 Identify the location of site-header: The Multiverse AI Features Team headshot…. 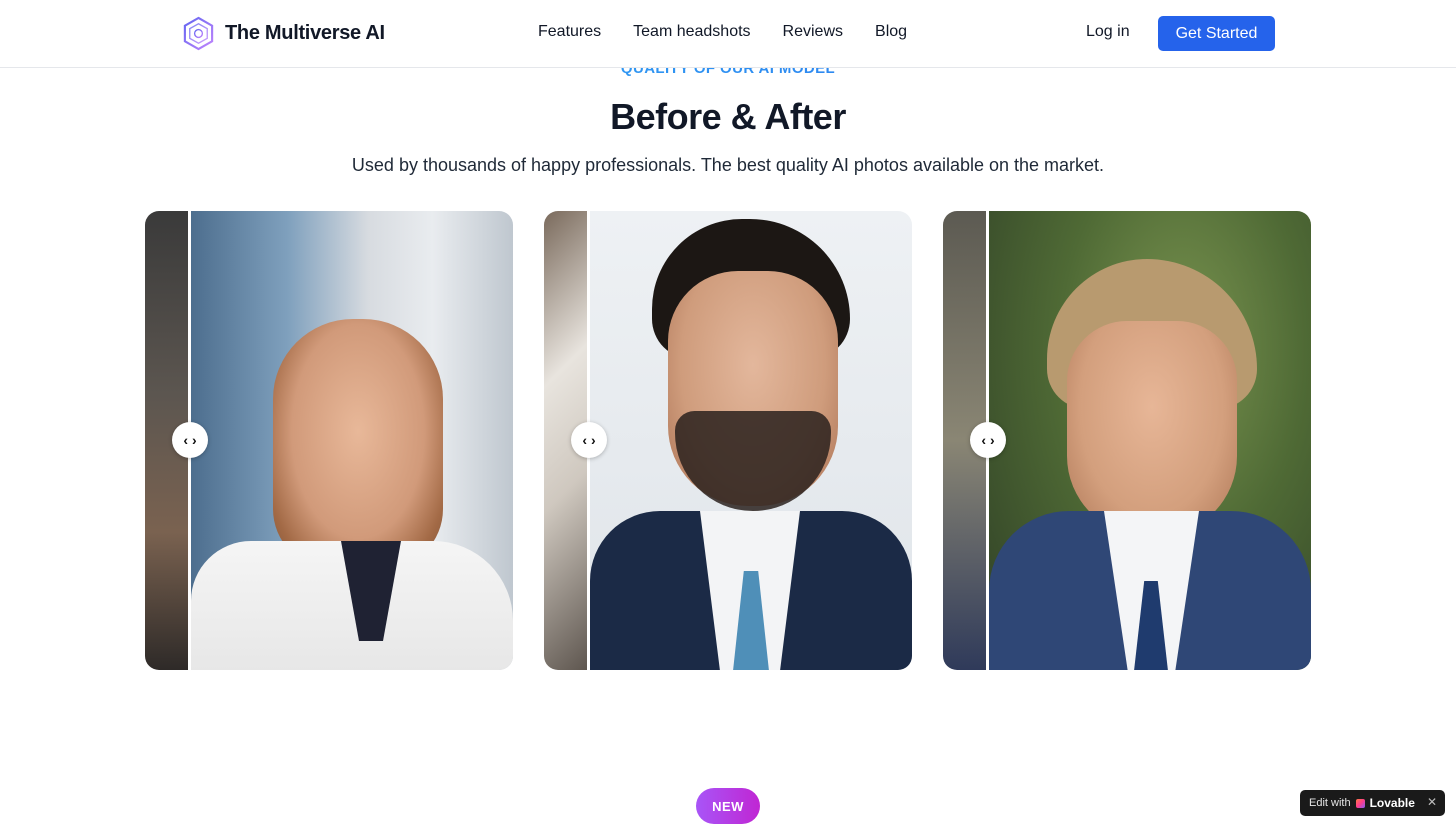
(728, 34).